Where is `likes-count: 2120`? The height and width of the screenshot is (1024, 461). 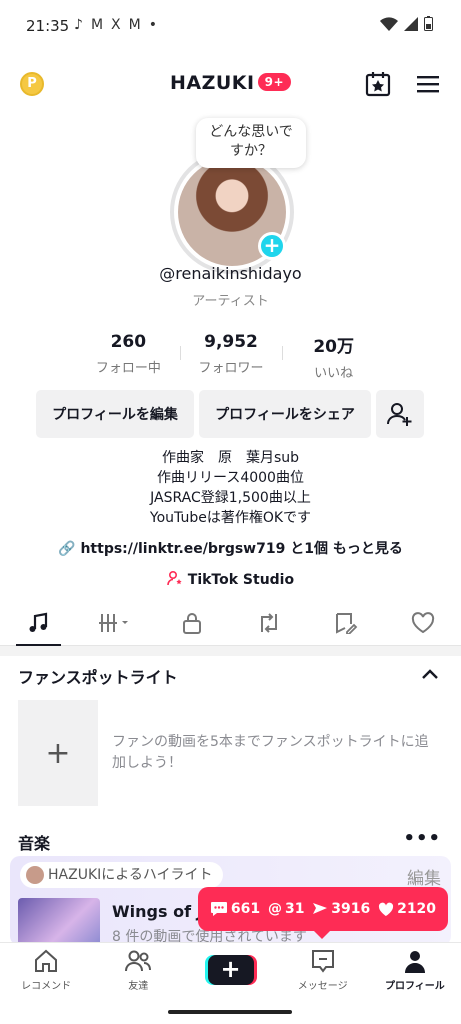 likes-count: 2120 is located at coordinates (407, 909).